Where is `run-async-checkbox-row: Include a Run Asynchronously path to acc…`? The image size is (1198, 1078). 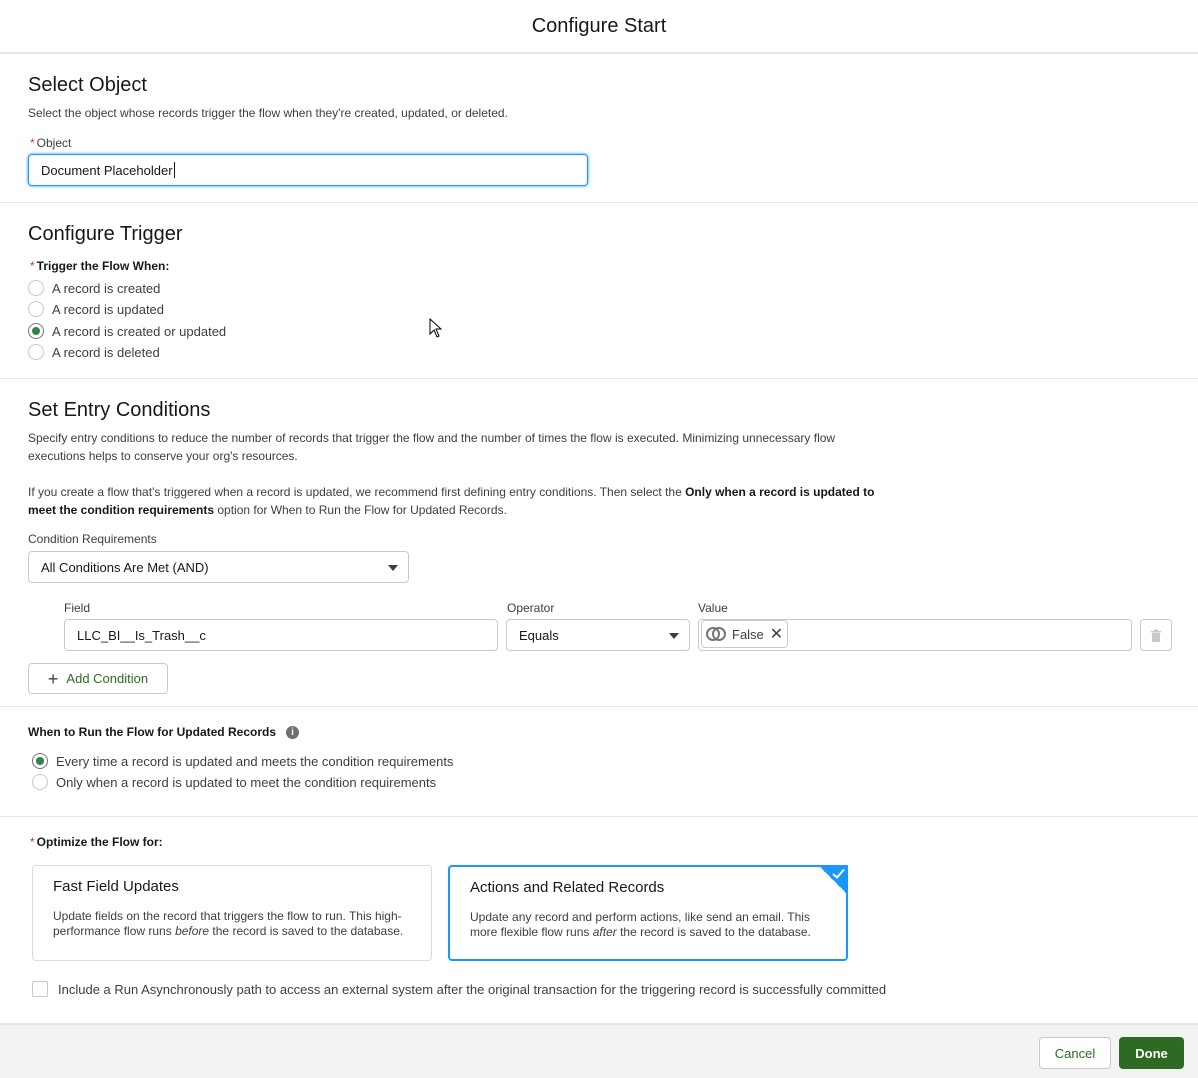
run-async-checkbox-row: Include a Run Asynchronously path to acc… is located at coordinates (459, 989).